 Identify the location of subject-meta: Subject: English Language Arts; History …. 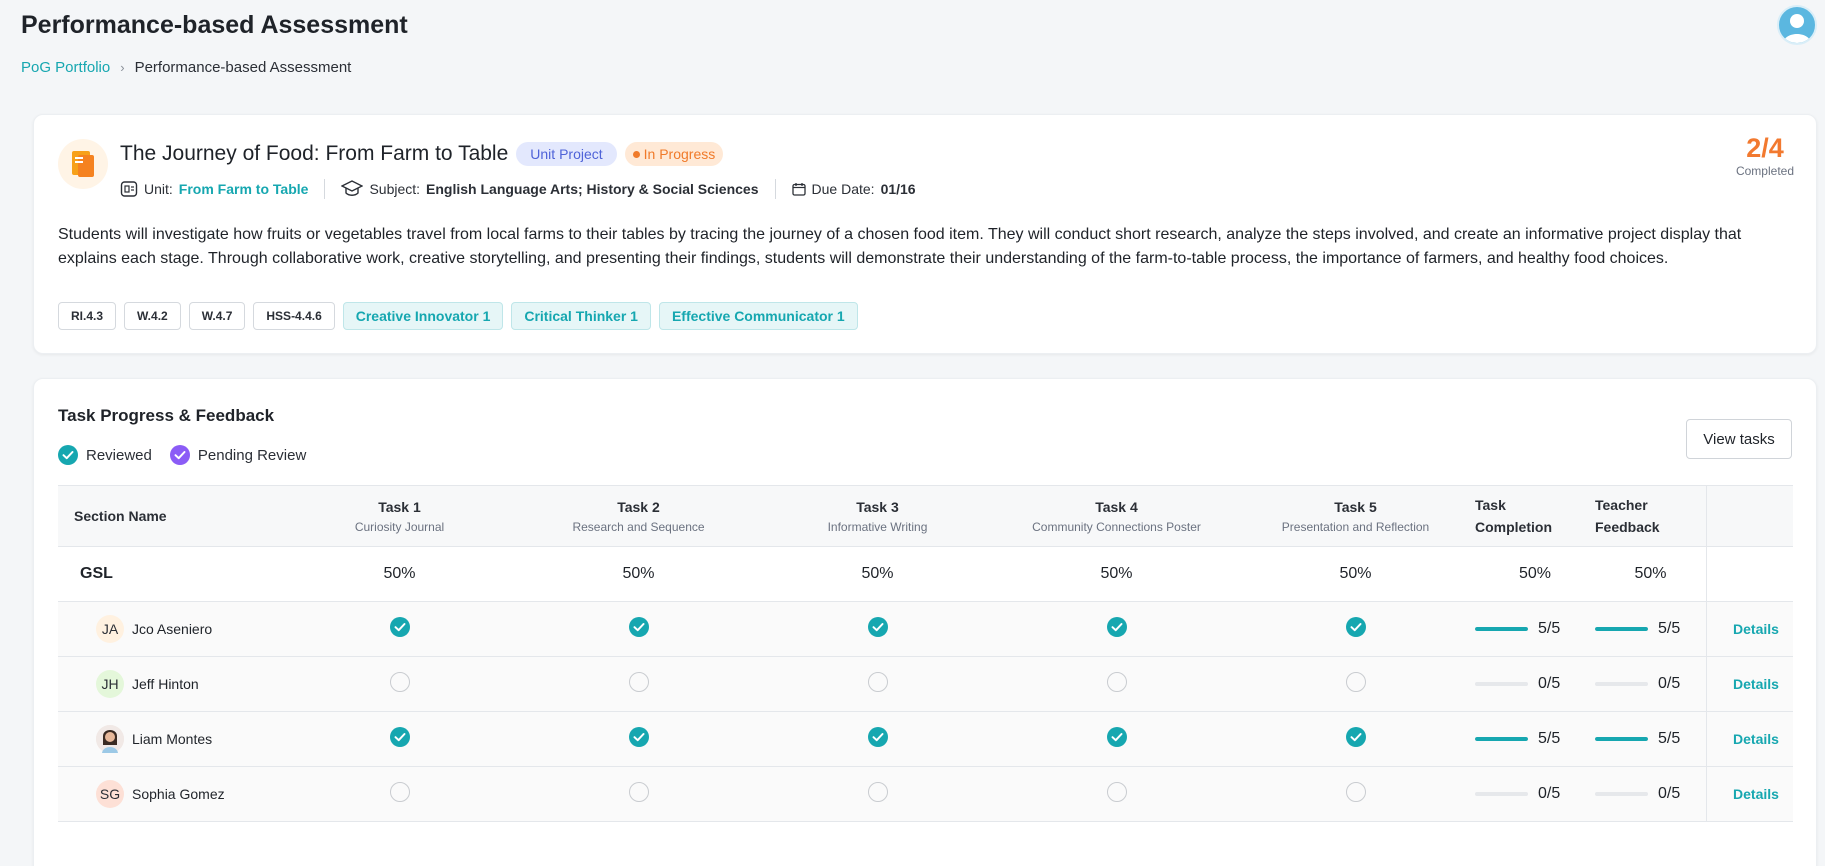
(550, 189).